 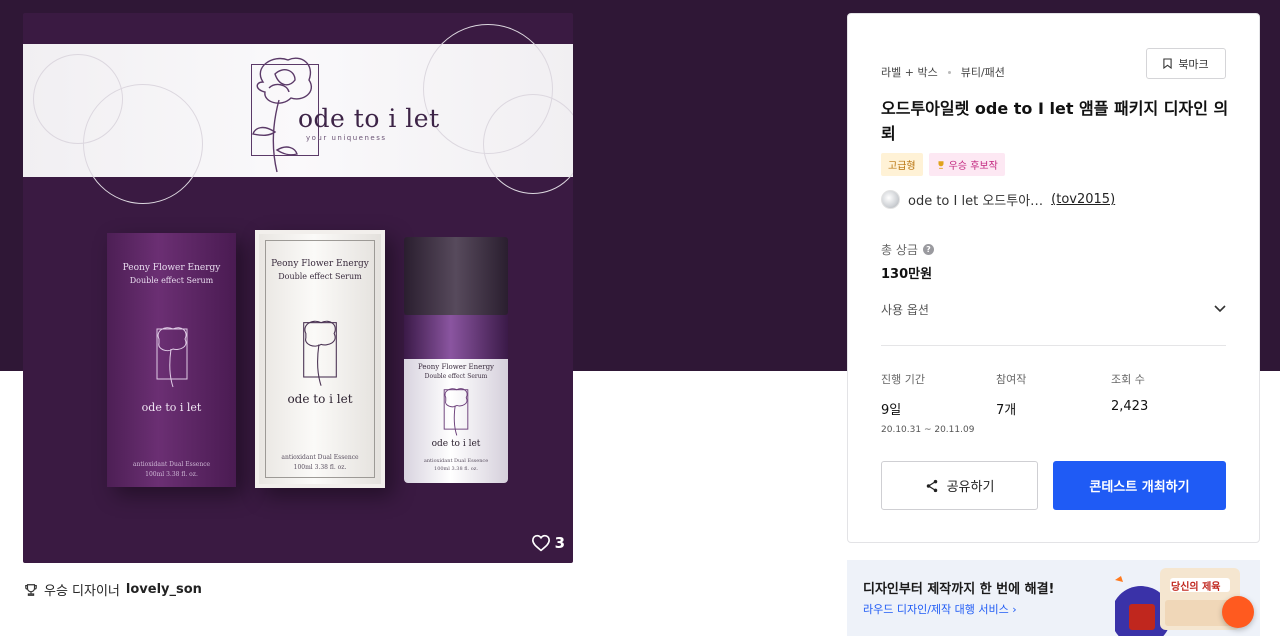 I want to click on bookmark-label: 북마크, so click(x=1193, y=64).